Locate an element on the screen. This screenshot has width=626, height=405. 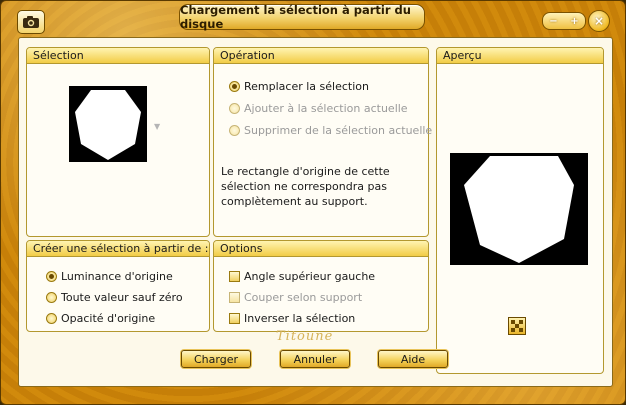
radio-label: Luminance d'origine is located at coordinates (117, 276).